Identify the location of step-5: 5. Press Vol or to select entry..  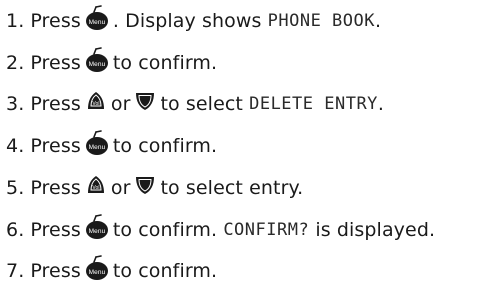
(154, 188).